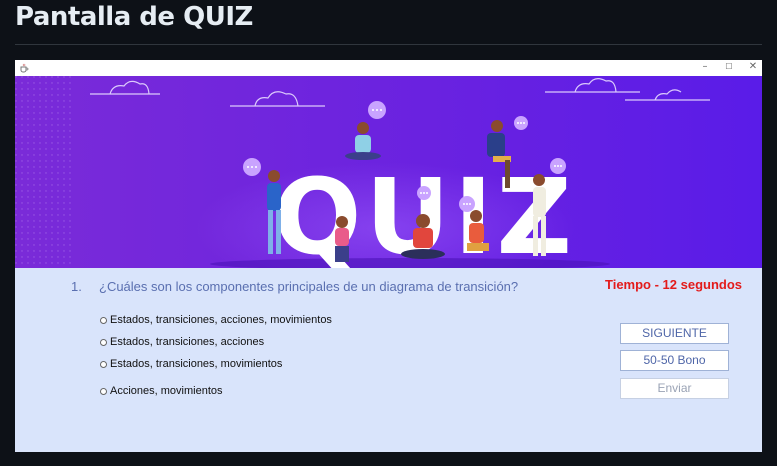  What do you see at coordinates (187, 342) in the screenshot?
I see `answer-option-label: Estados, transiciones, acciones` at bounding box center [187, 342].